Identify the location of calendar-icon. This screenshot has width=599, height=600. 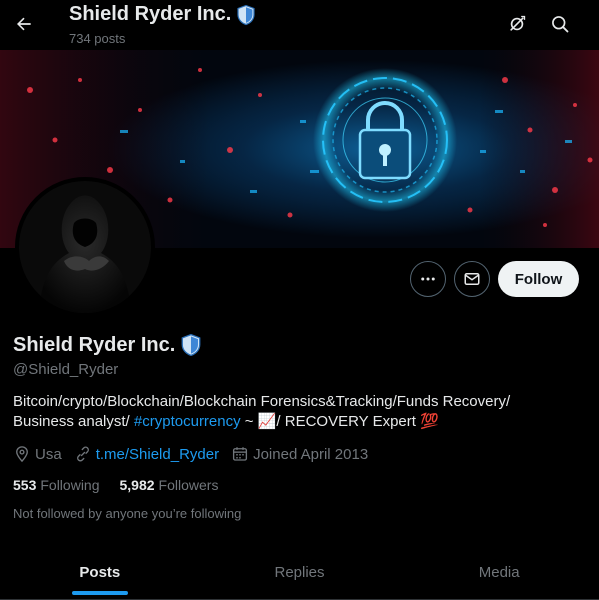
(240, 454).